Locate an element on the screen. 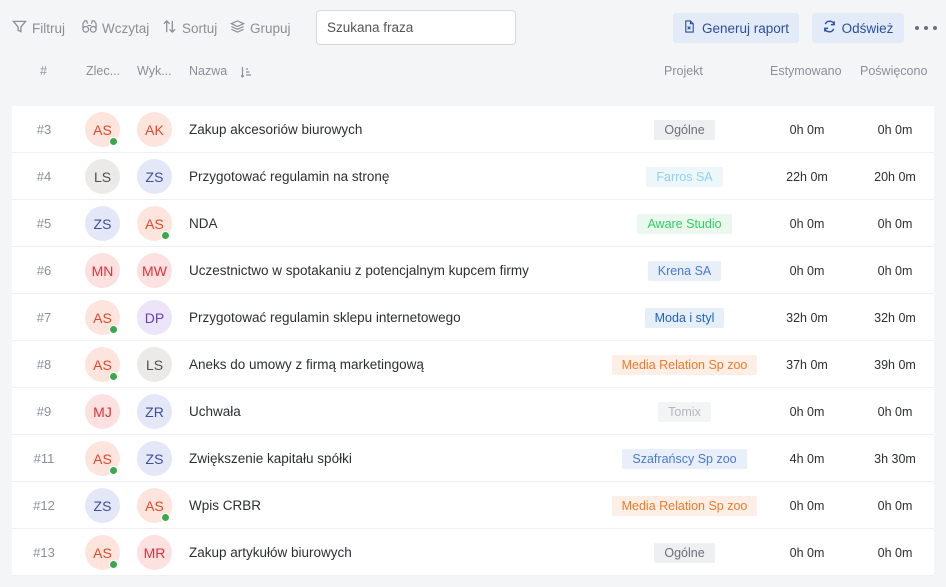 The width and height of the screenshot is (946, 587). column-header-spent: Poświęcono is located at coordinates (893, 72).